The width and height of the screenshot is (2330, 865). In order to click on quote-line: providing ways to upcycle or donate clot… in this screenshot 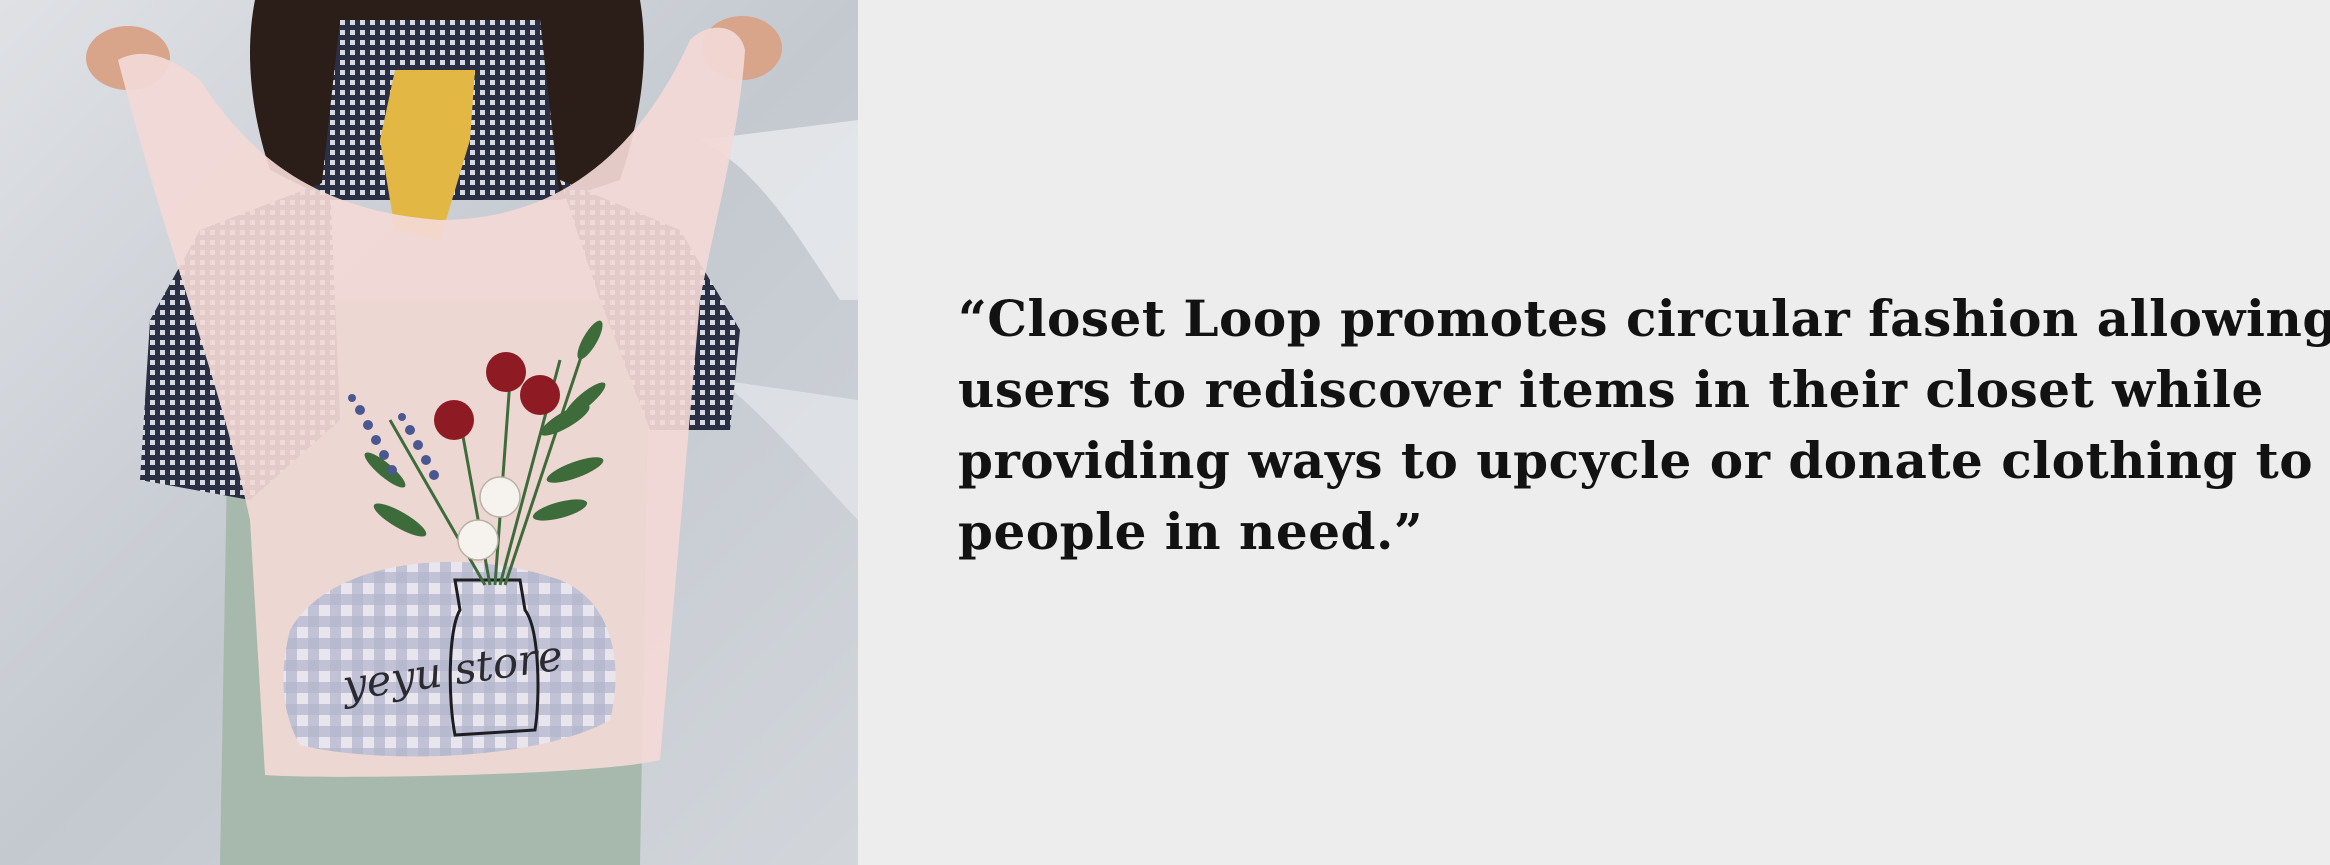, I will do `click(1636, 460)`.